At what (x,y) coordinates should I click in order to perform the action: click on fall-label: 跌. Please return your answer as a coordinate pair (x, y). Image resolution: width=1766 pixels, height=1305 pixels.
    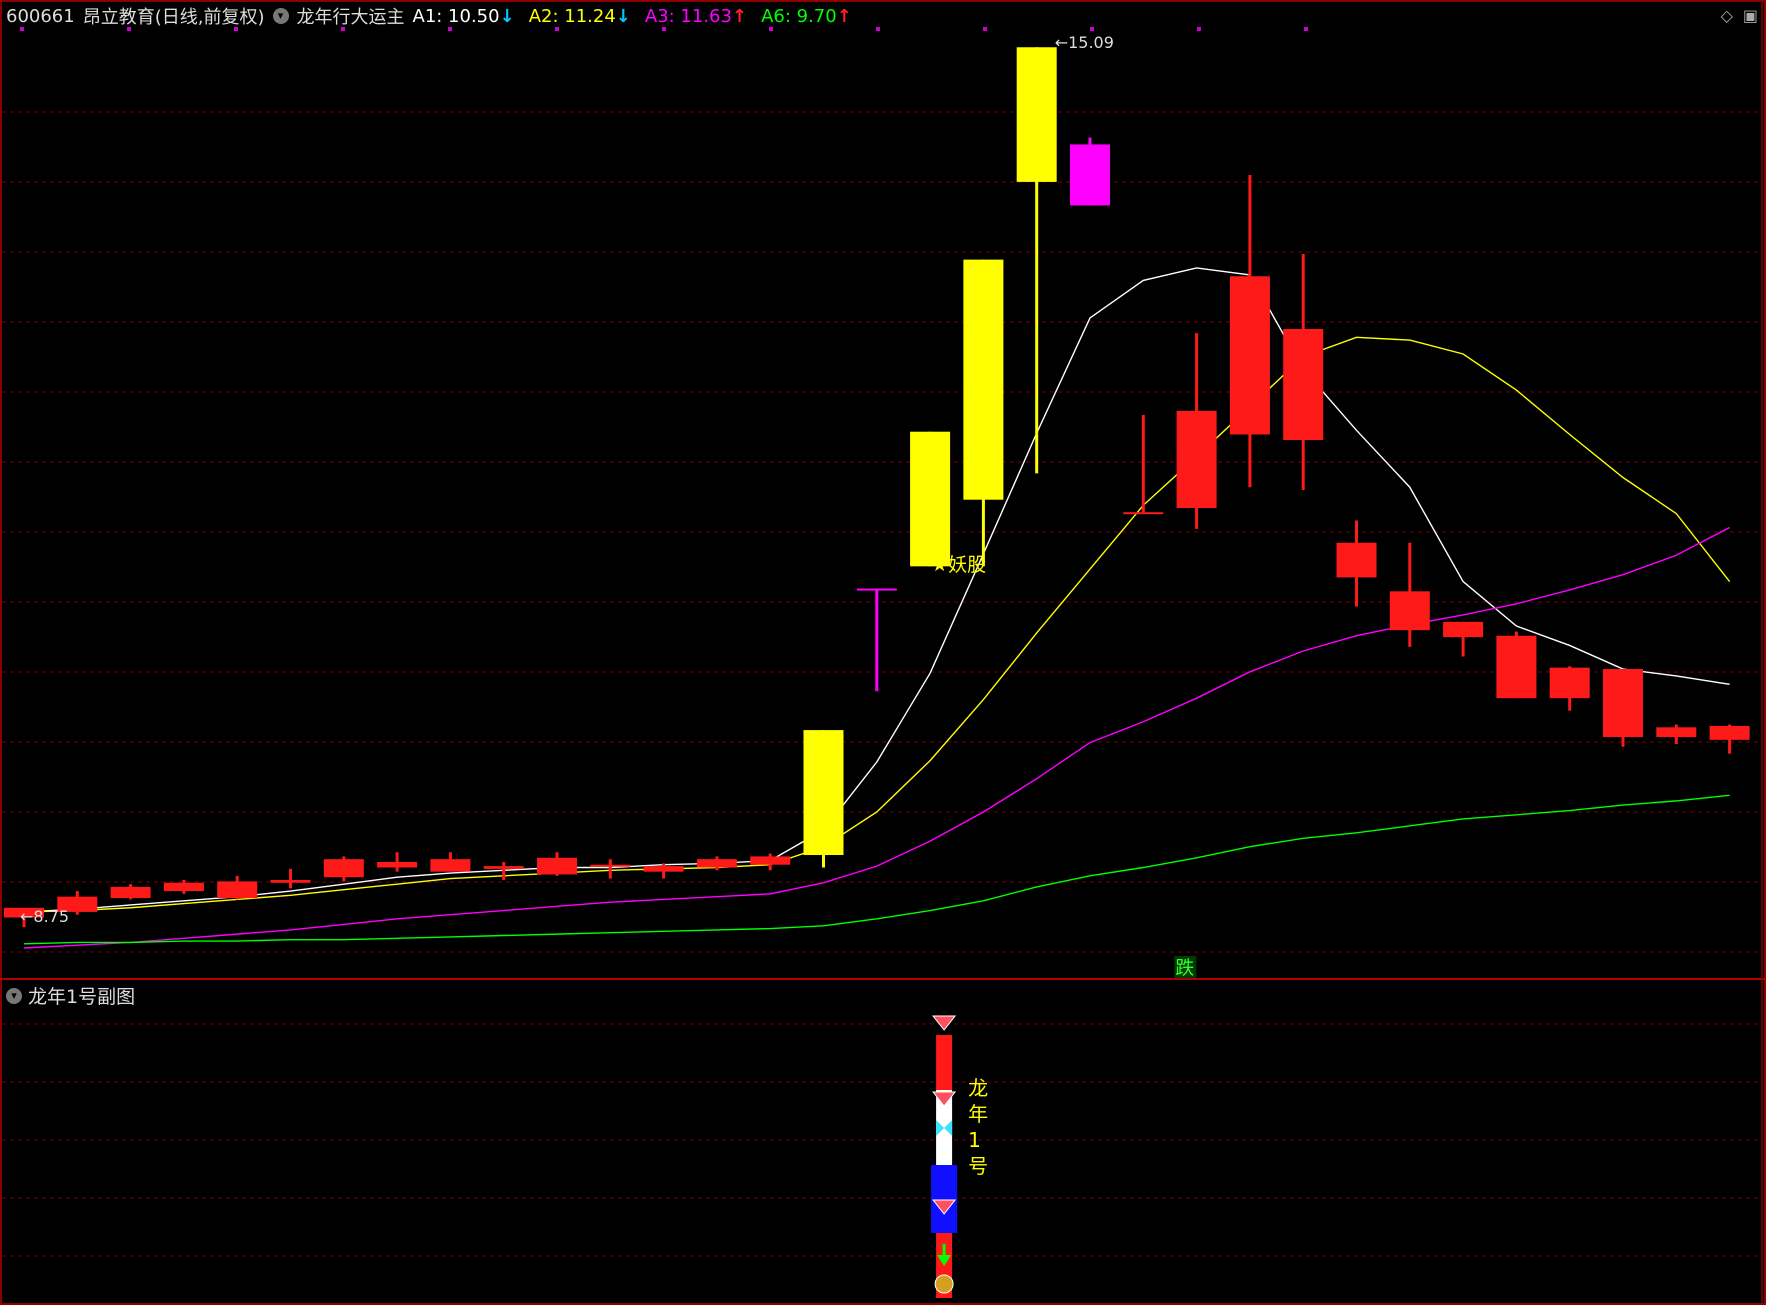
    Looking at the image, I should click on (1184, 968).